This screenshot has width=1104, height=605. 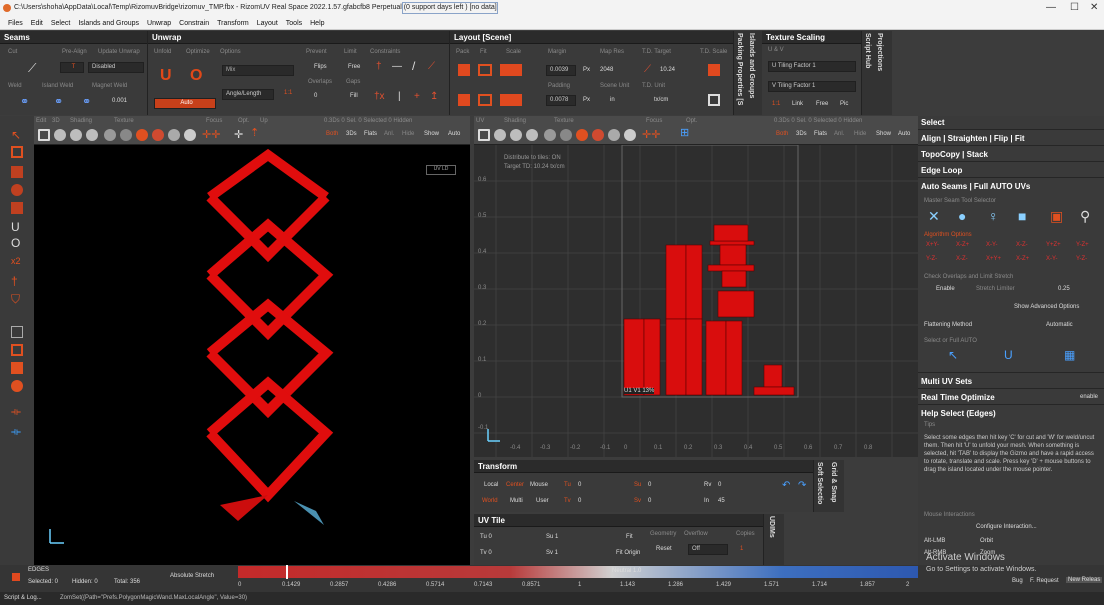 I want to click on pin-icon: †, so click(x=379, y=66).